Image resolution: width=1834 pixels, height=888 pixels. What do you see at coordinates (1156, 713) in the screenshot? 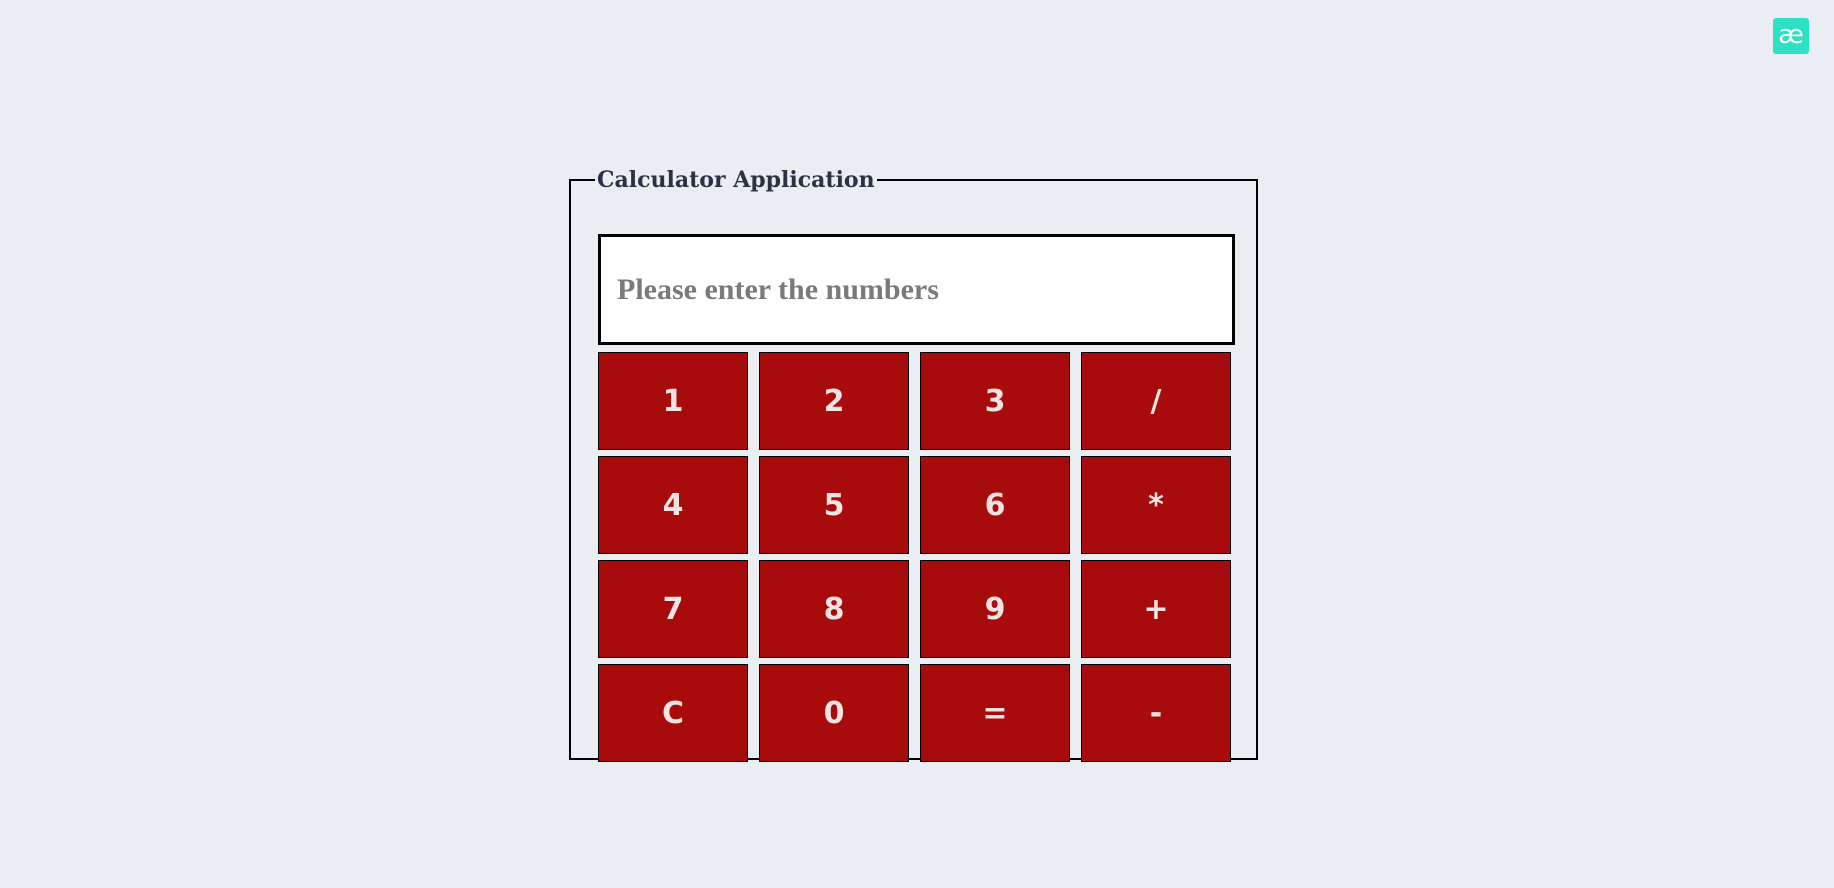
I see `subtract-button: -` at bounding box center [1156, 713].